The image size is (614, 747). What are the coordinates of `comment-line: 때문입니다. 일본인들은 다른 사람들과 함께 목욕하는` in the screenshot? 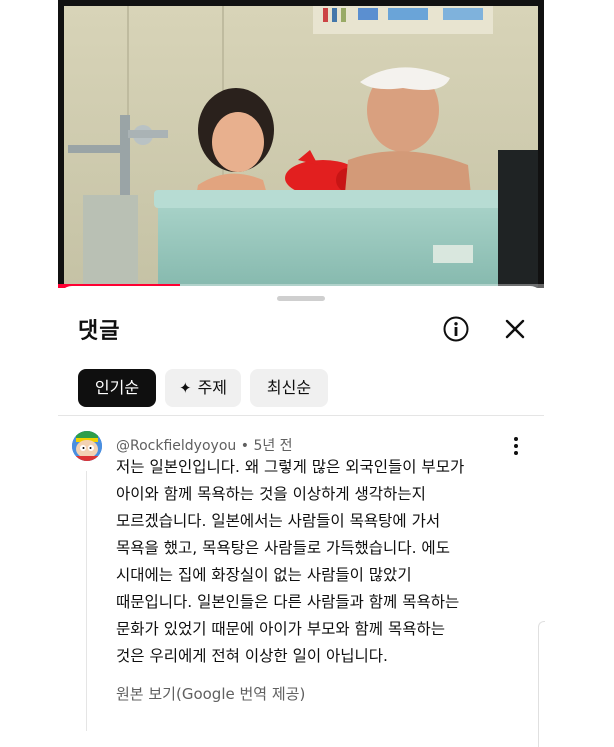 It's located at (288, 602).